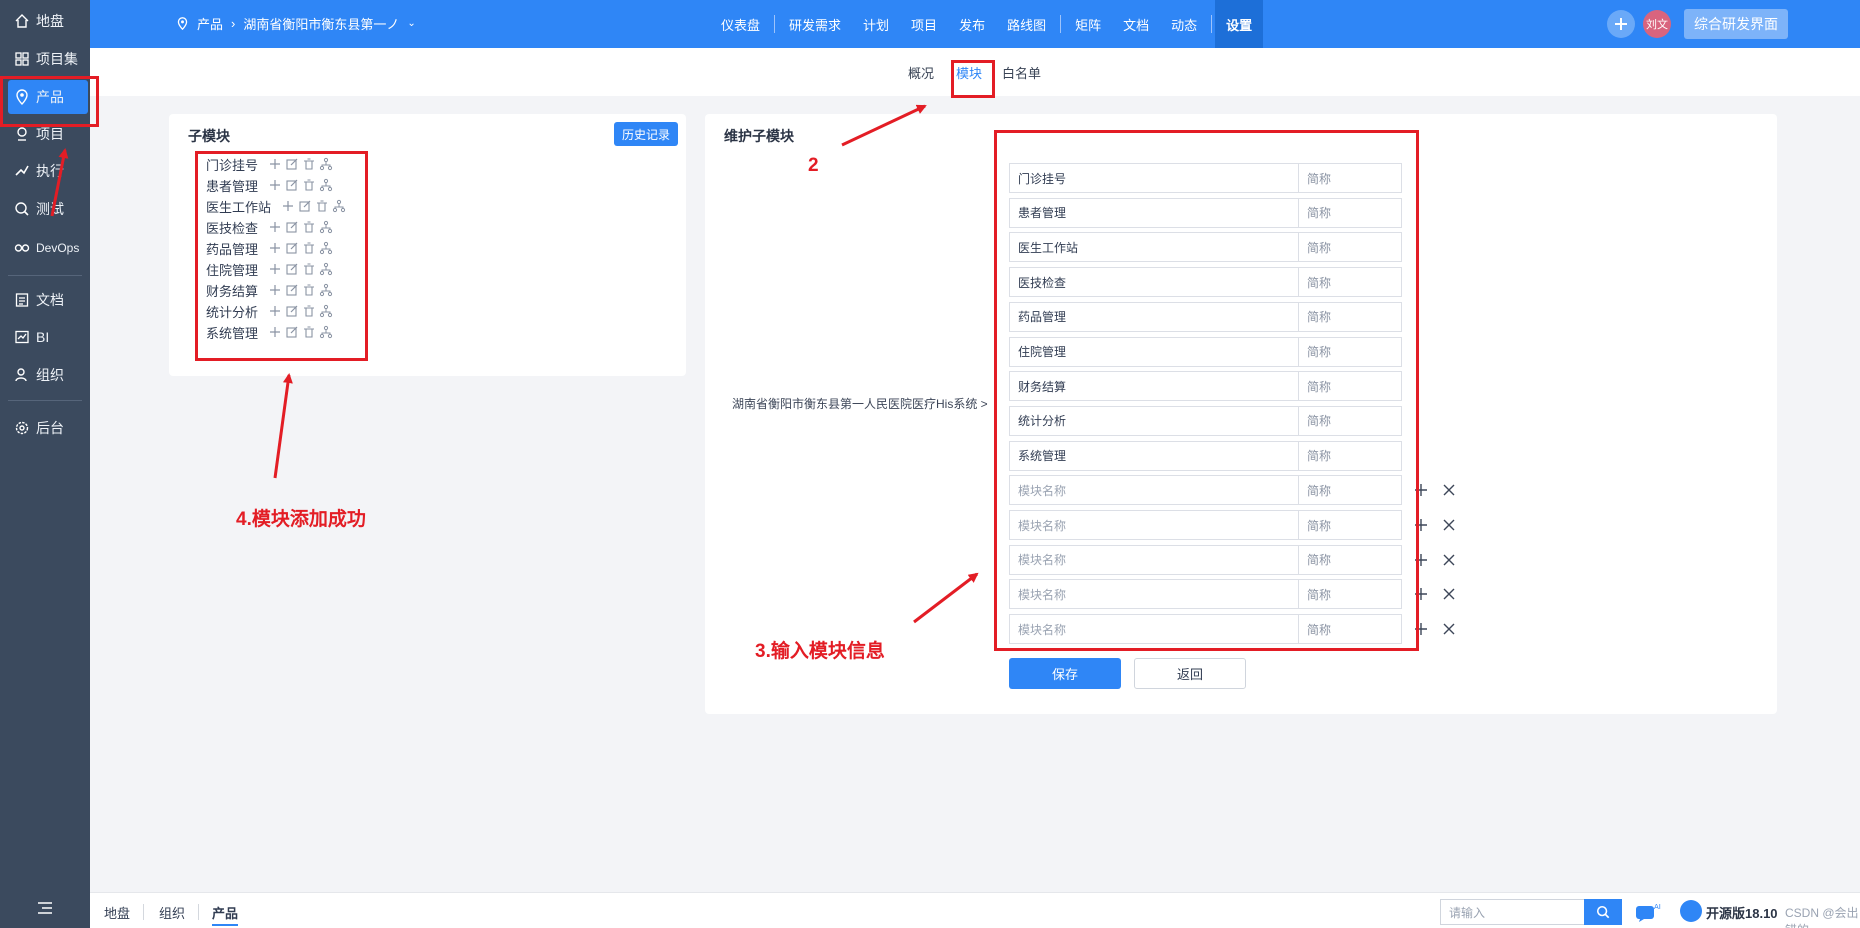 The height and width of the screenshot is (928, 1860). Describe the element at coordinates (57, 59) in the screenshot. I see `sidebar-item-label: 项目集` at that location.